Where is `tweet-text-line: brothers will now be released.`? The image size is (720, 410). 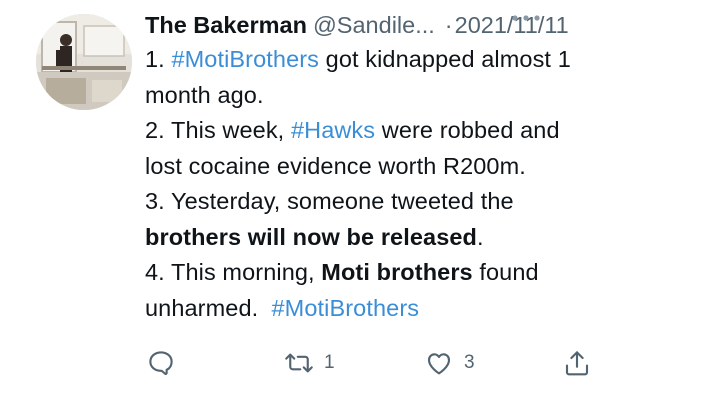
tweet-text-line: brothers will now be released. is located at coordinates (425, 238).